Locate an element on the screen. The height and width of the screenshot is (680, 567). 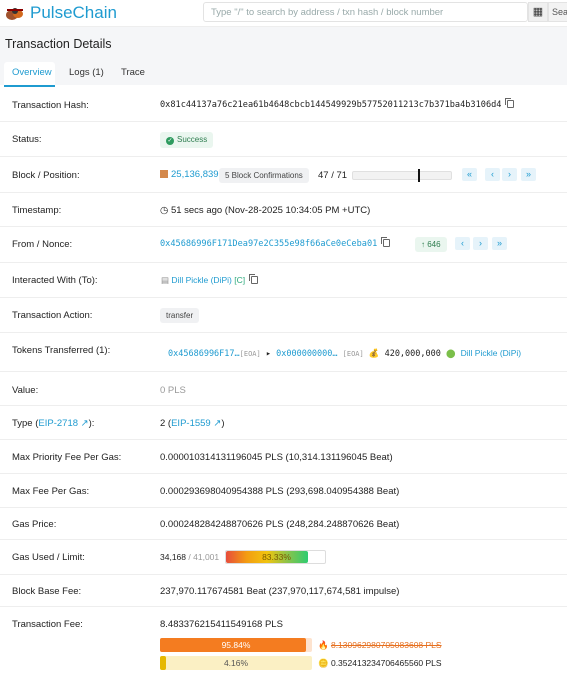
block-value: 25,136,839 is located at coordinates (189, 174).